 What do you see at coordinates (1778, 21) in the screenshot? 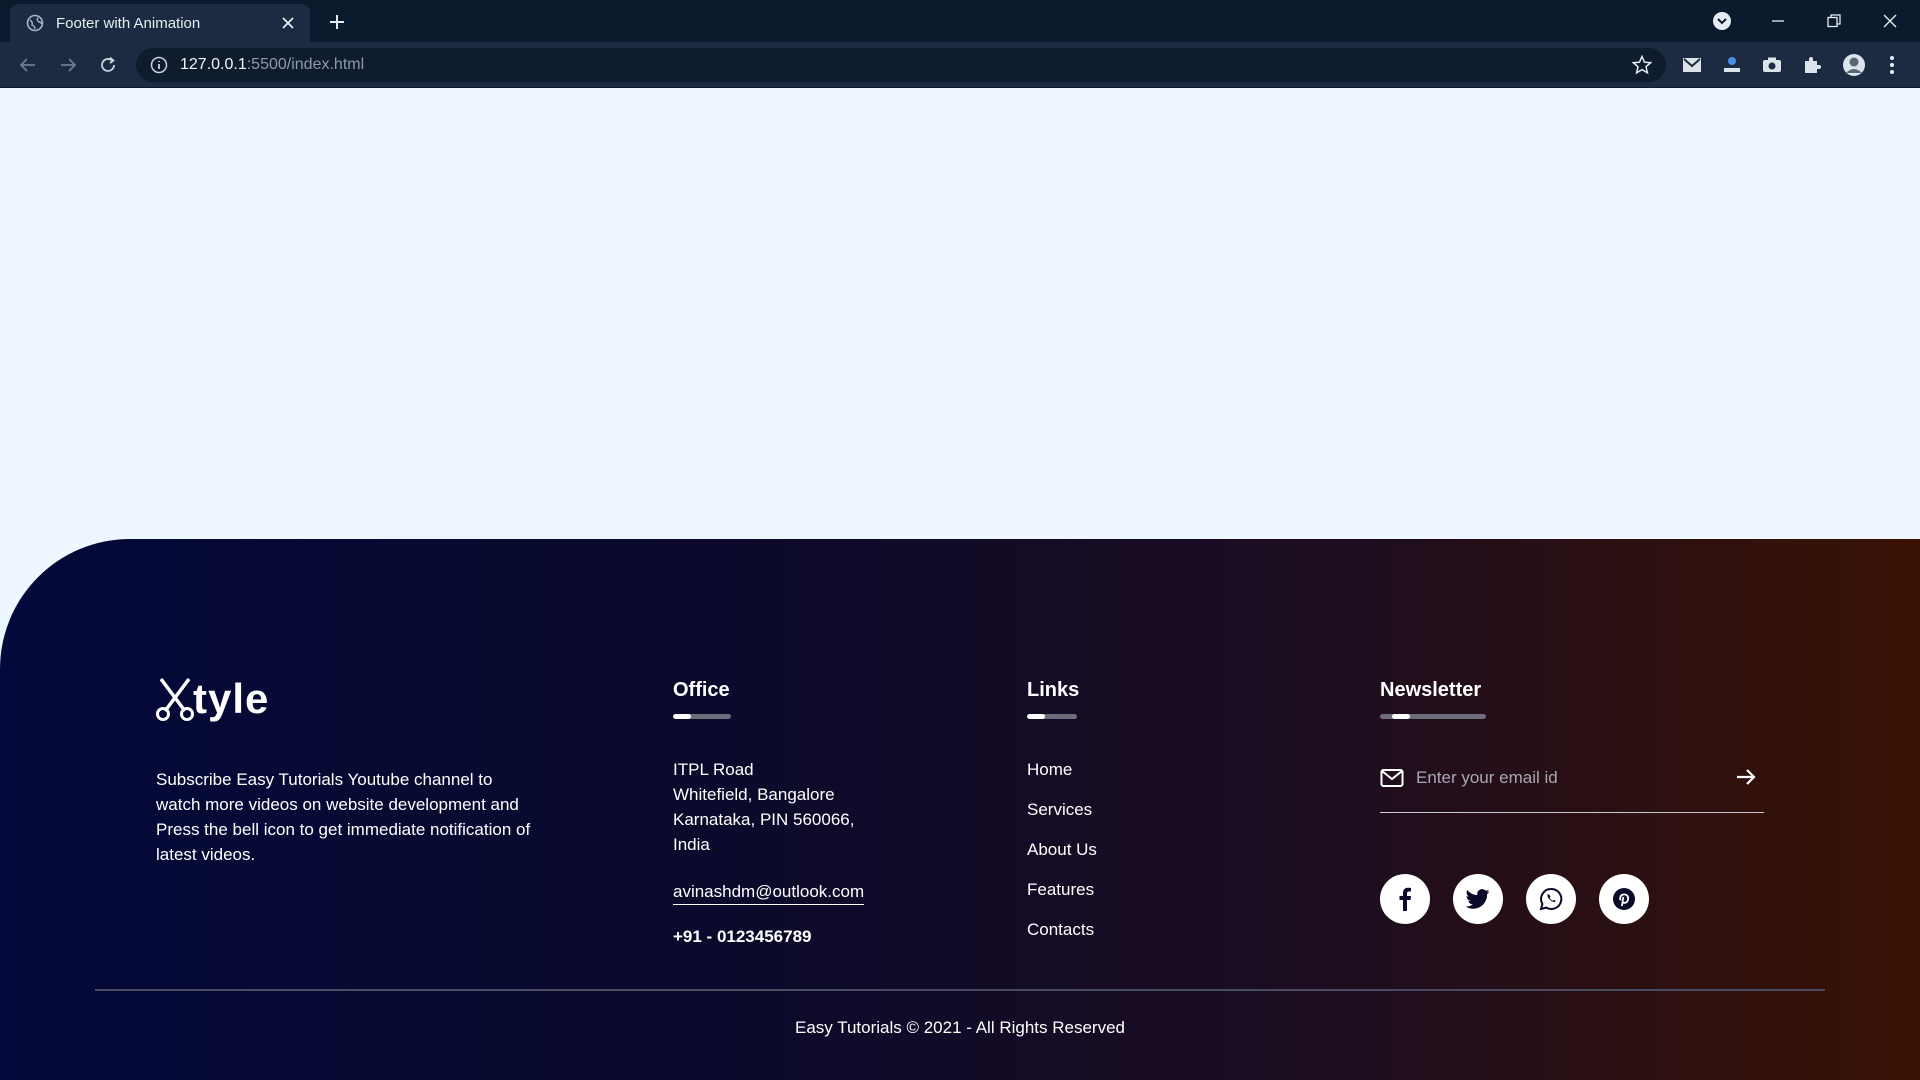
I see `minimize-icon` at bounding box center [1778, 21].